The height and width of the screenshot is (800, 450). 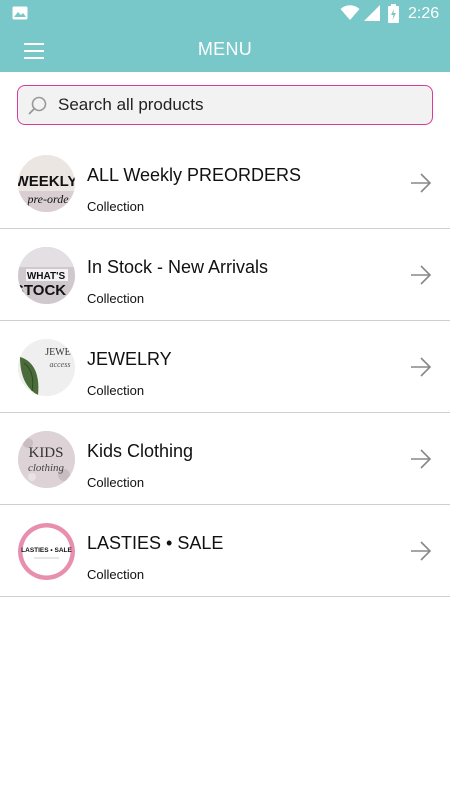 What do you see at coordinates (372, 13) in the screenshot?
I see `signal-icon` at bounding box center [372, 13].